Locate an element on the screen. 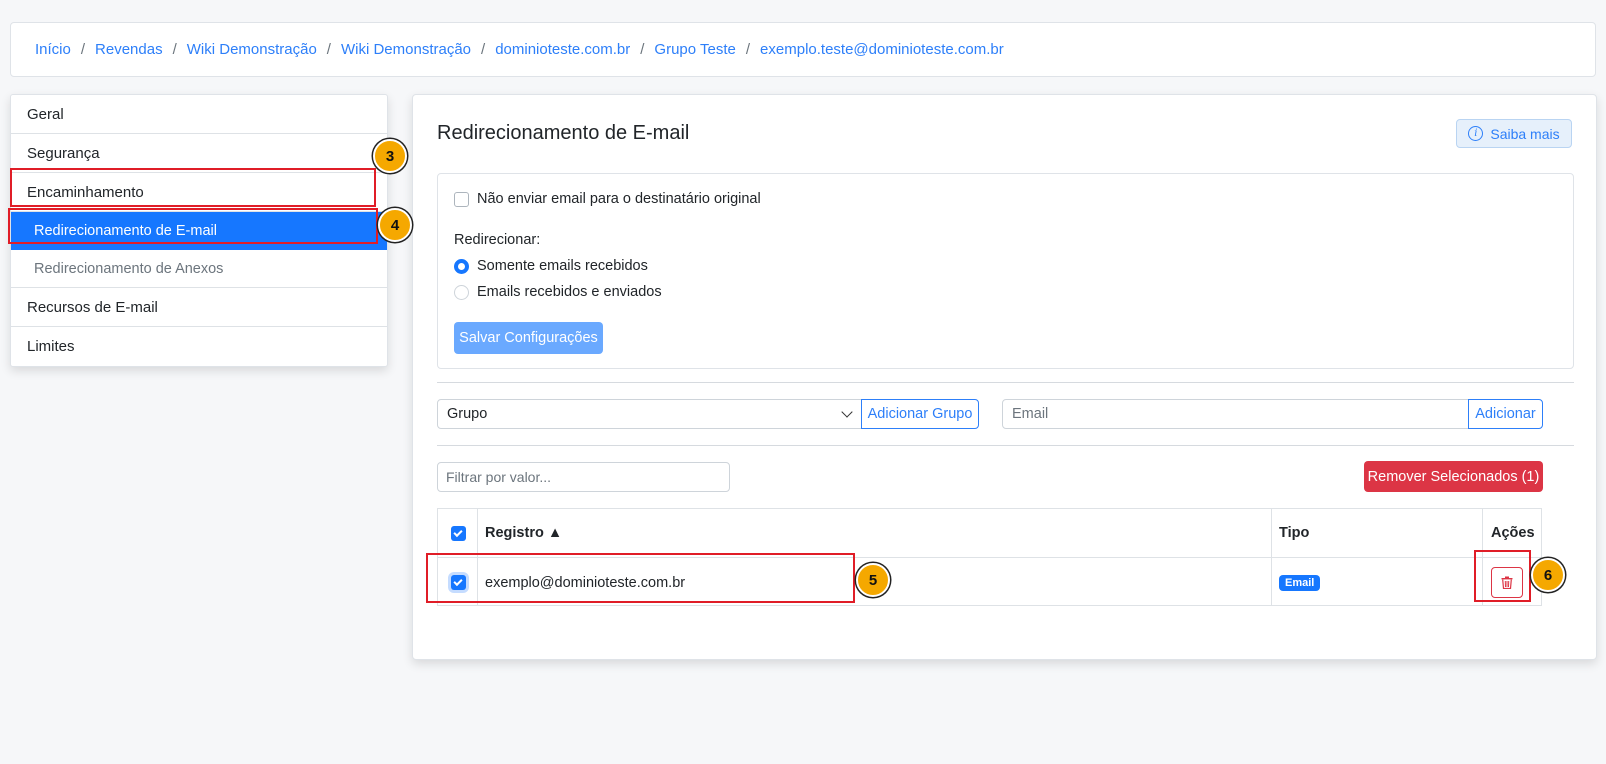 The width and height of the screenshot is (1606, 764). trash-icon is located at coordinates (1507, 582).